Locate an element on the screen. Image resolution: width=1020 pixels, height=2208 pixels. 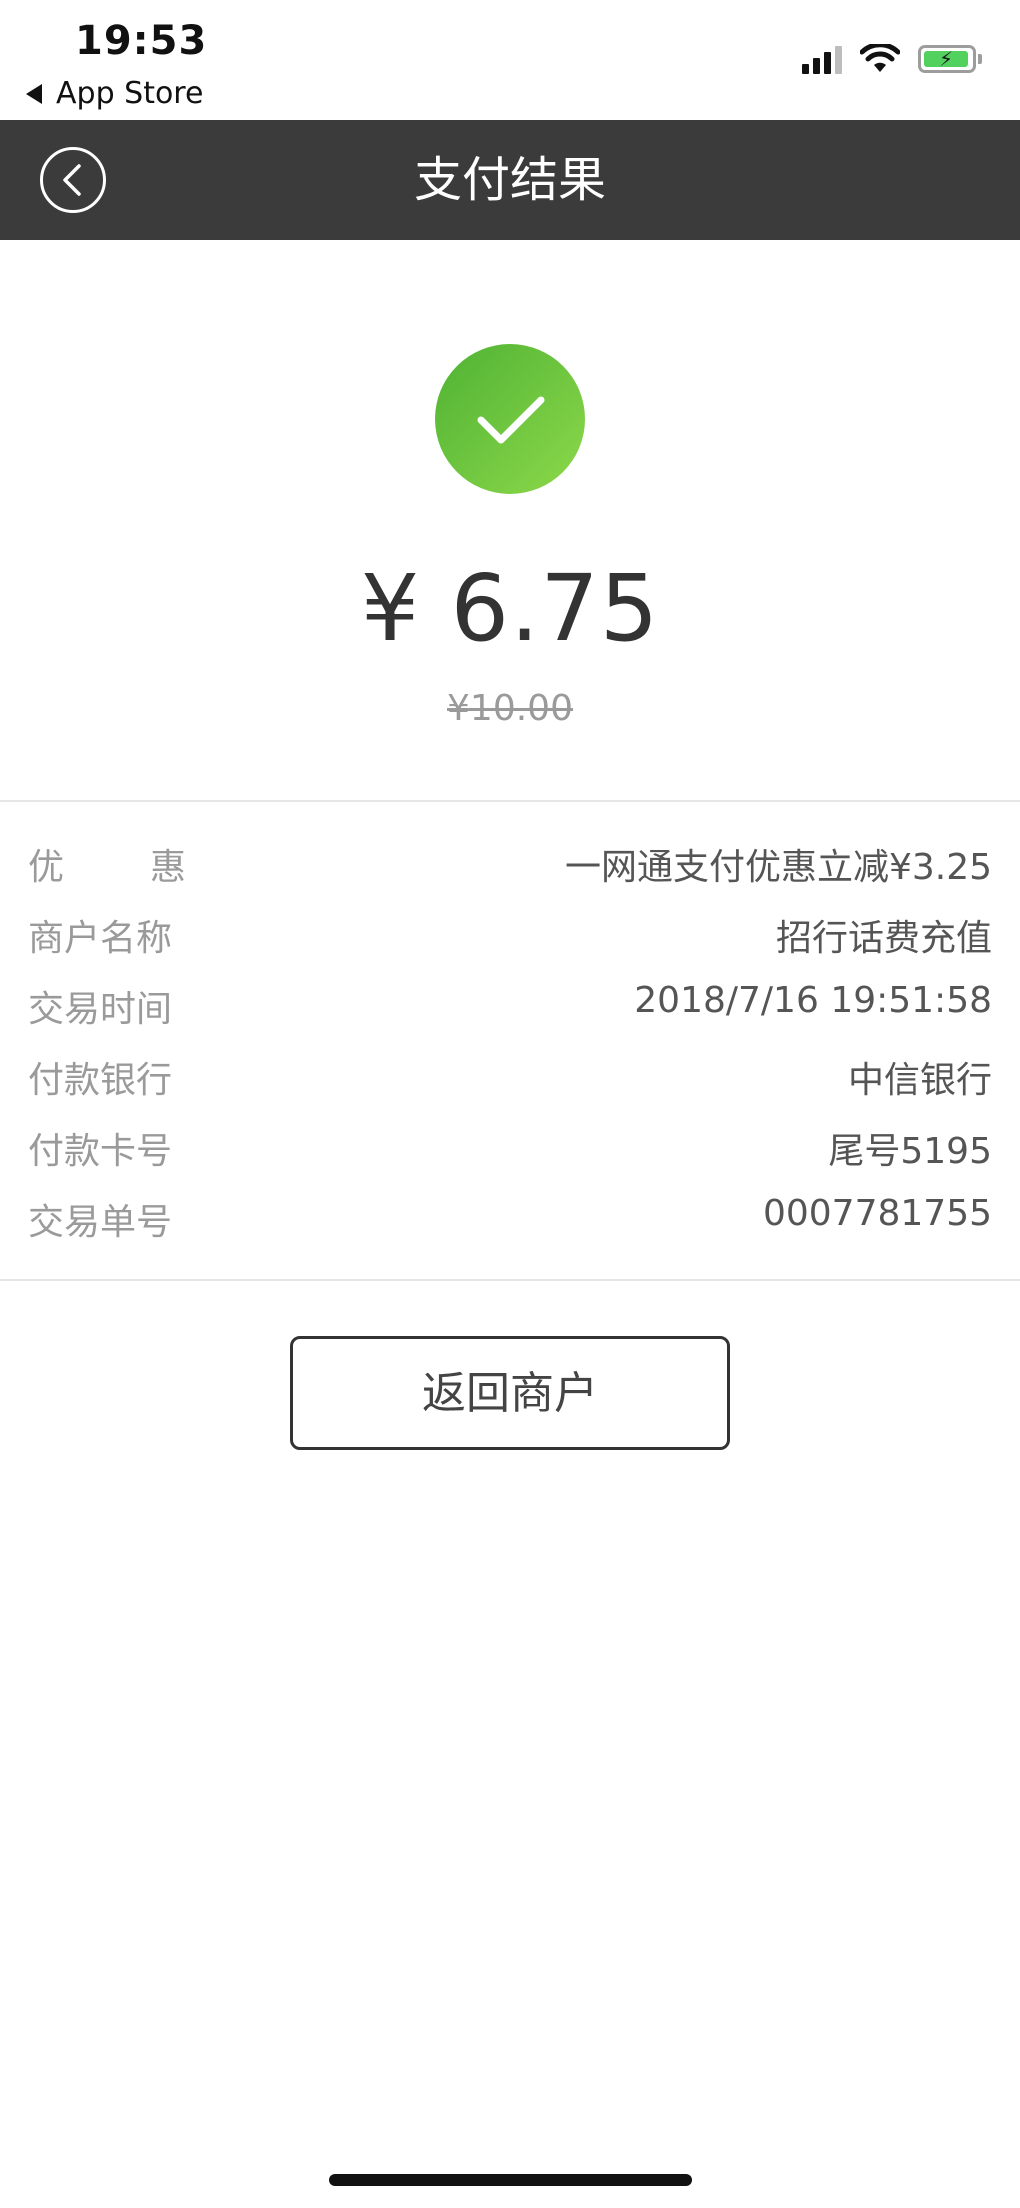
back-to-app-link: App Store is located at coordinates (114, 93).